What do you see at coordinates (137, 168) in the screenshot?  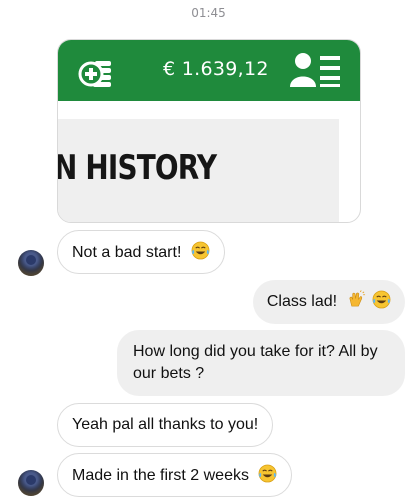 I see `history-heading: N HISTORY` at bounding box center [137, 168].